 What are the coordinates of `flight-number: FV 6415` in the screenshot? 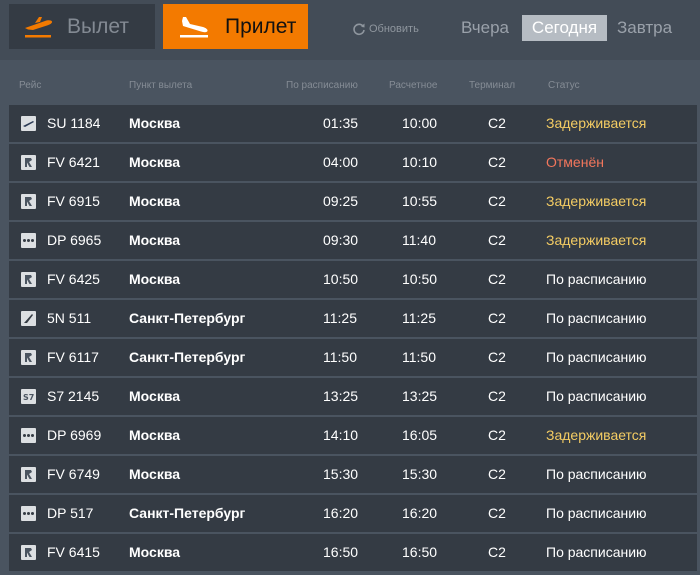 It's located at (73, 552).